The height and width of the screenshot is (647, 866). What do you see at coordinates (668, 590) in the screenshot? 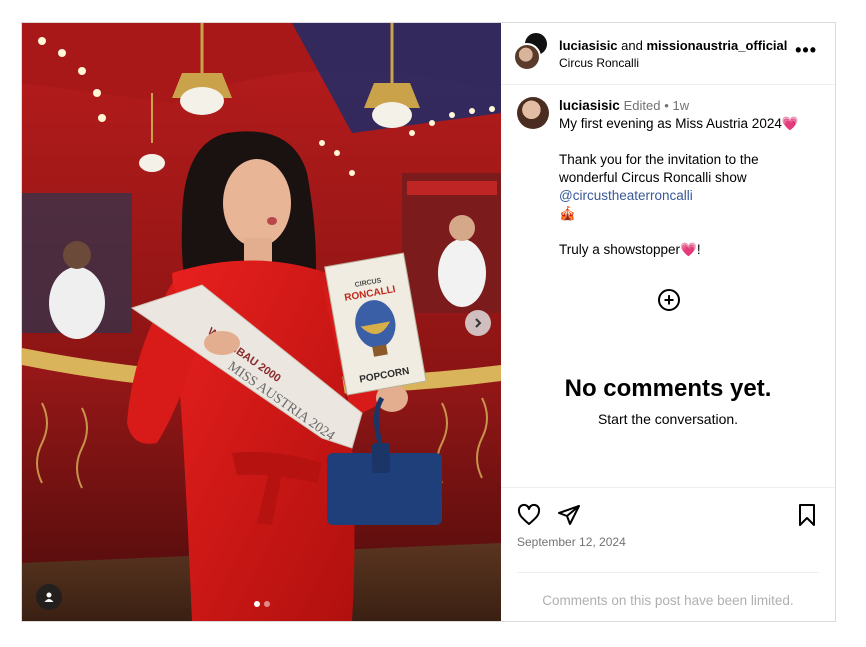
I see `comments-limited-notice: Comments on this post have been limited.` at bounding box center [668, 590].